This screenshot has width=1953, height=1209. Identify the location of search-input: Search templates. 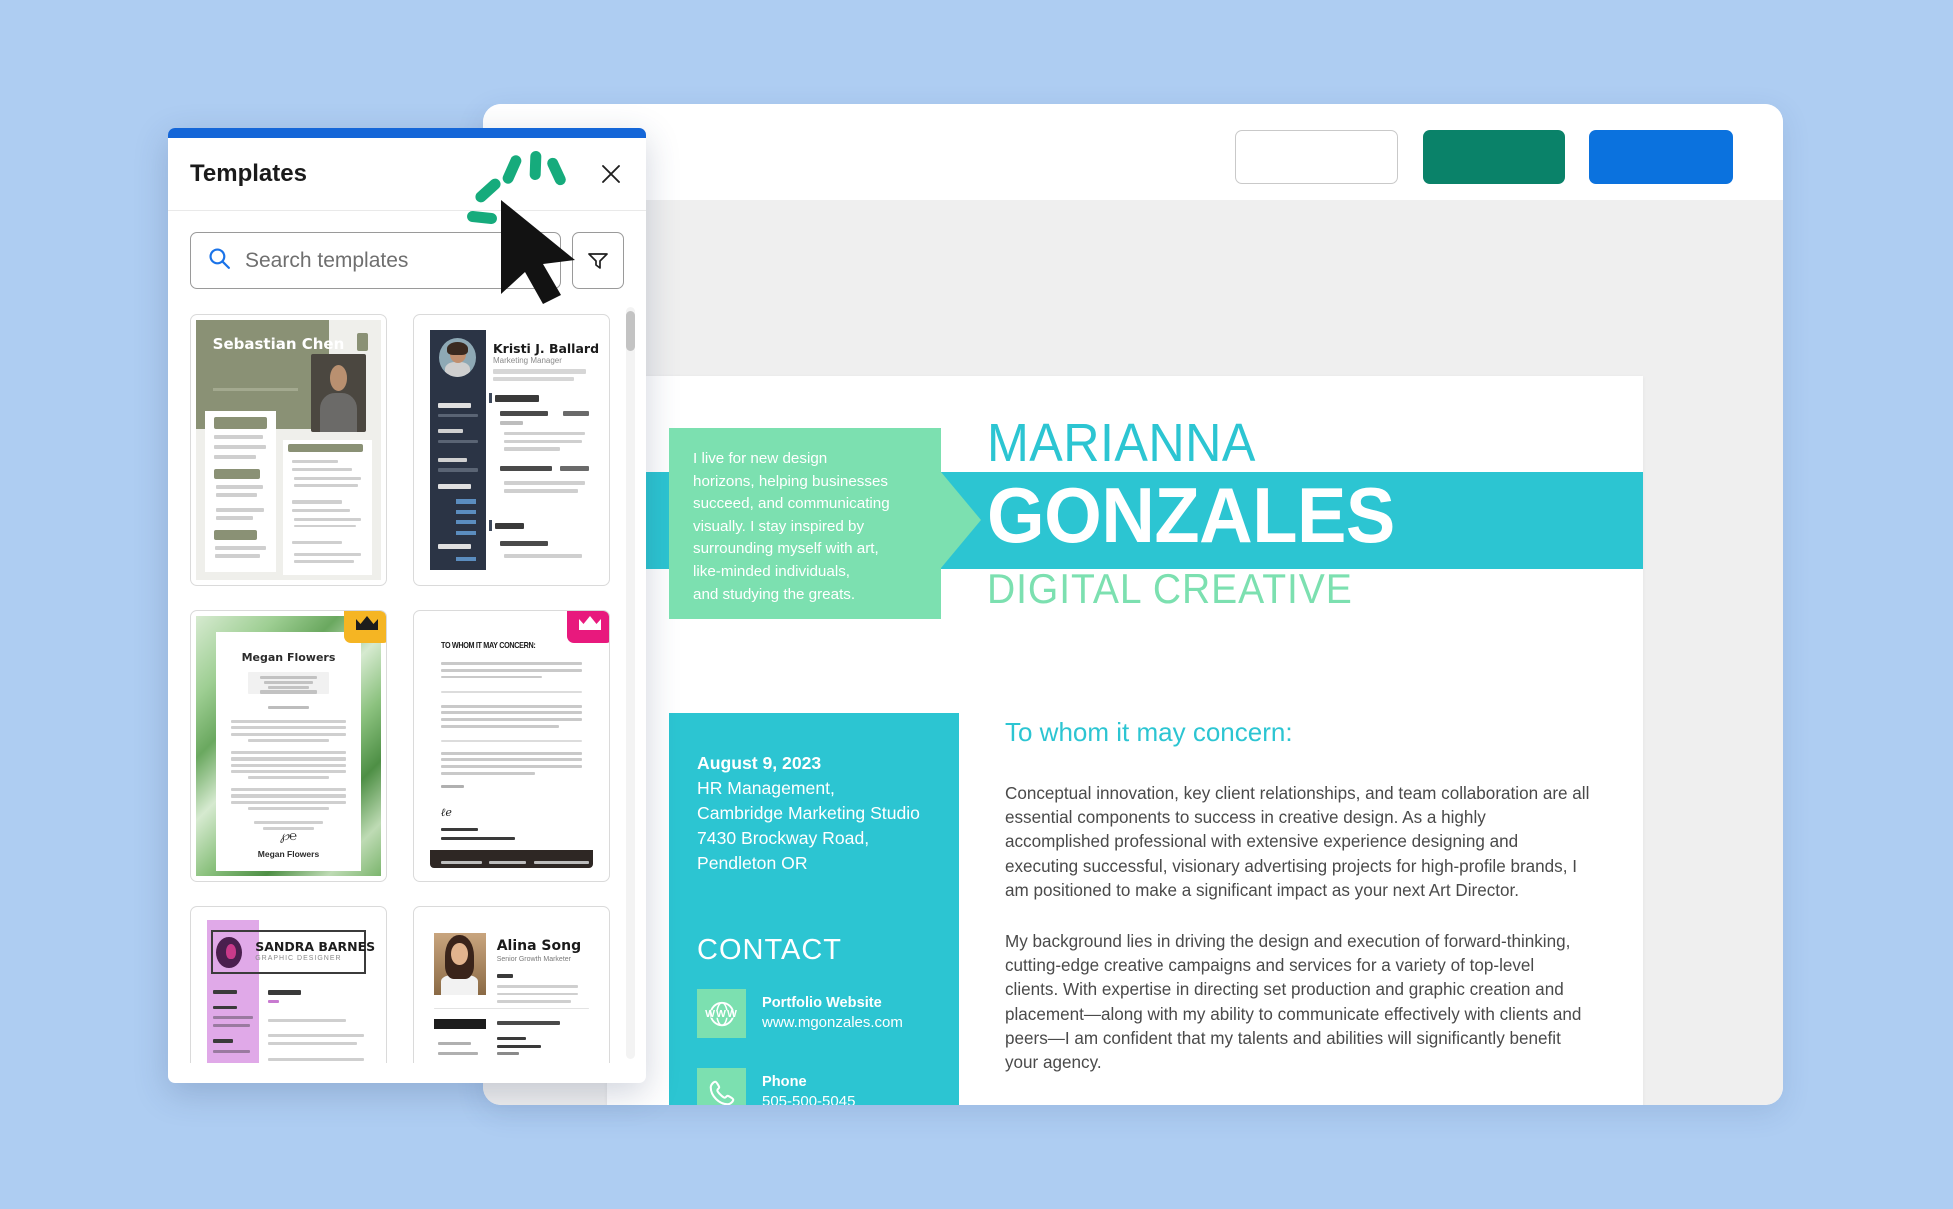
(375, 260).